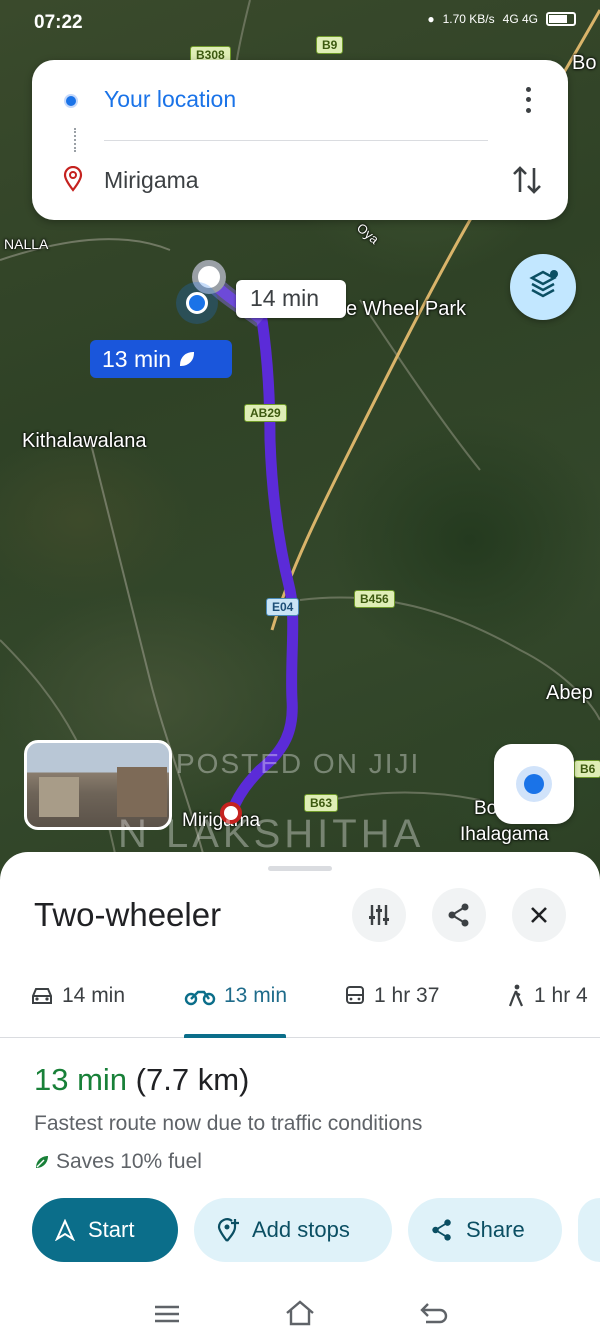 Image resolution: width=600 pixels, height=1344 pixels. What do you see at coordinates (84, 441) in the screenshot?
I see `map-label-kithalawalana: Kithalawalana` at bounding box center [84, 441].